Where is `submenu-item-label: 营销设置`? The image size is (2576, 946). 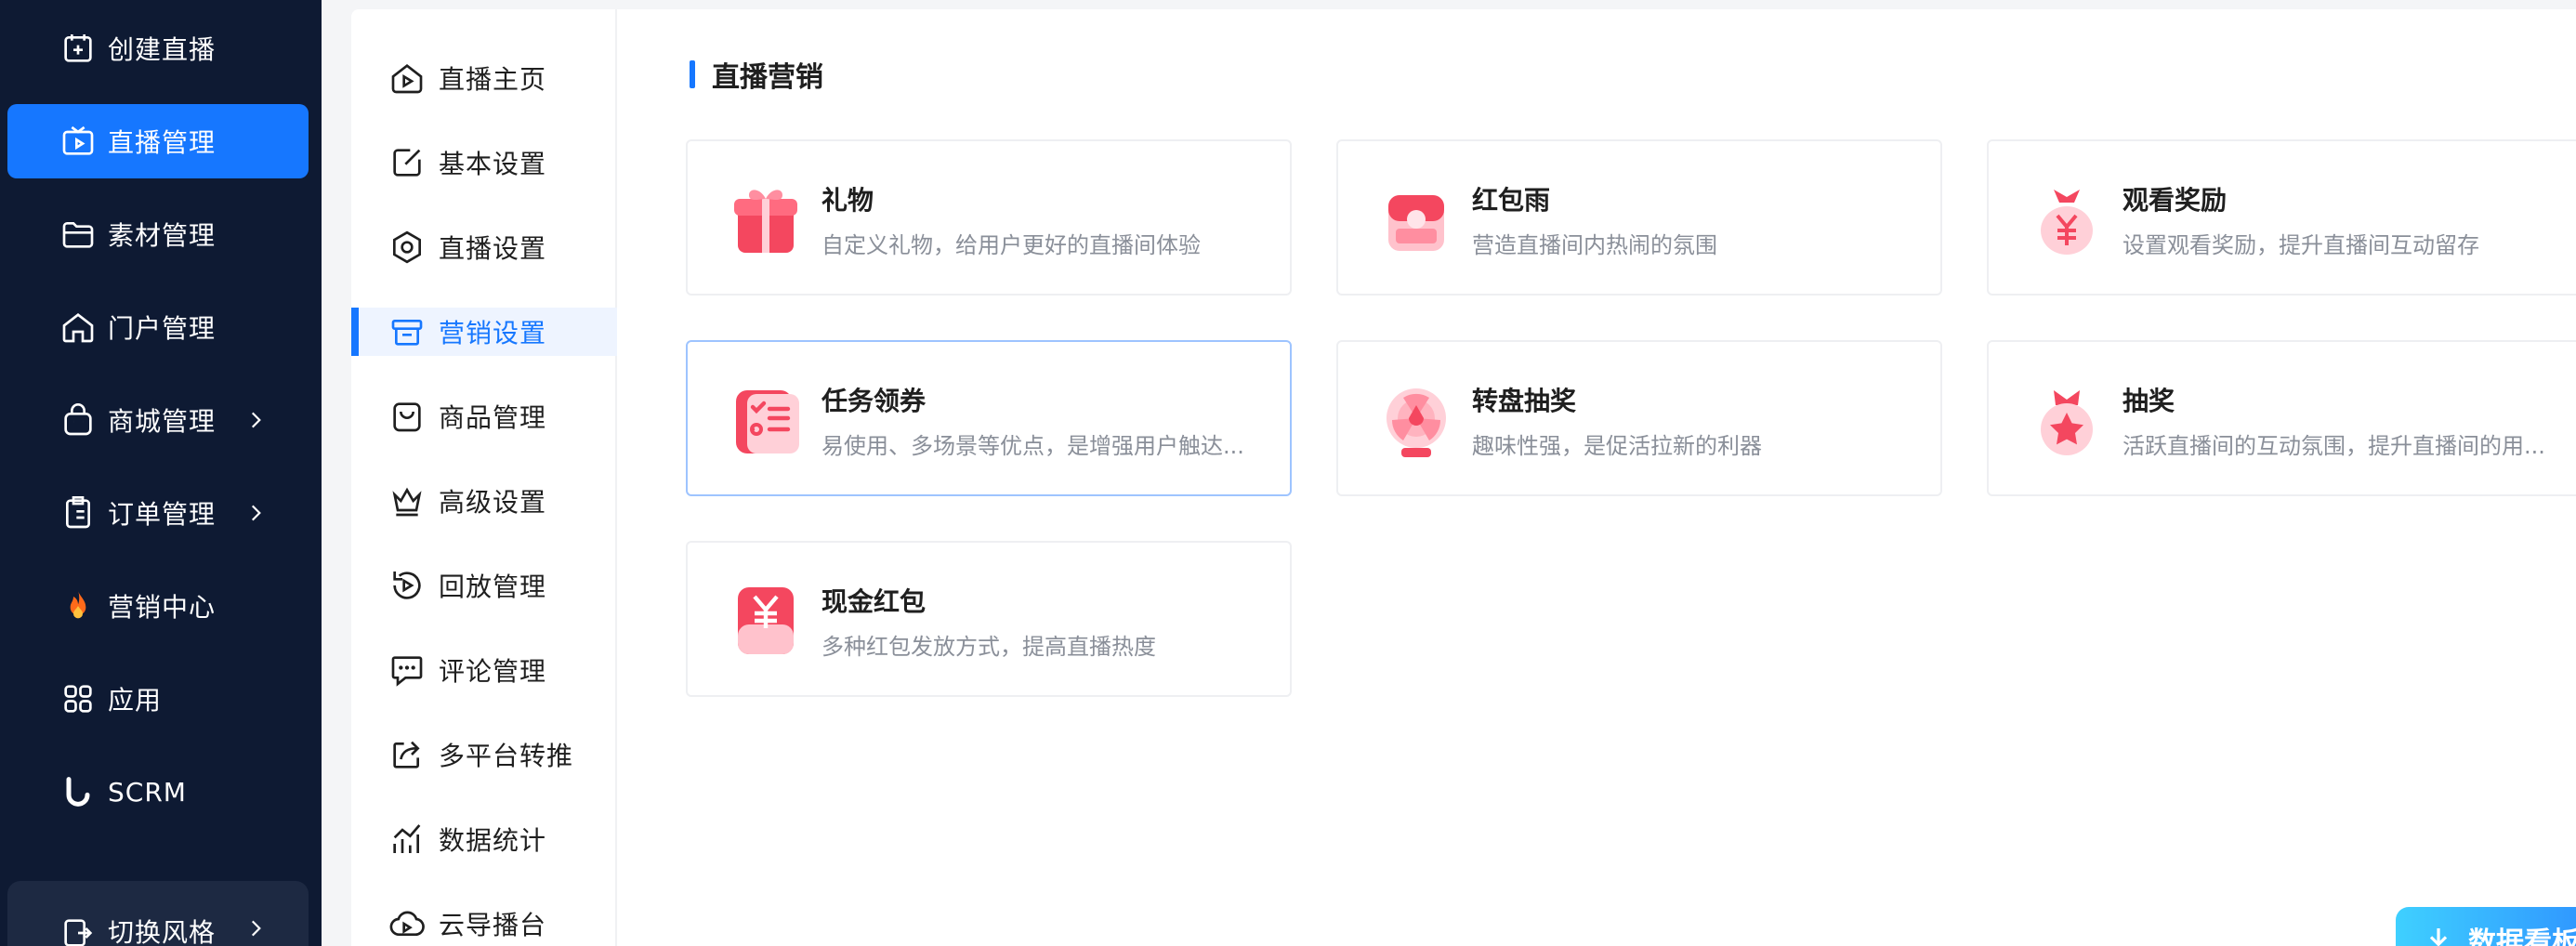 submenu-item-label: 营销设置 is located at coordinates (493, 333).